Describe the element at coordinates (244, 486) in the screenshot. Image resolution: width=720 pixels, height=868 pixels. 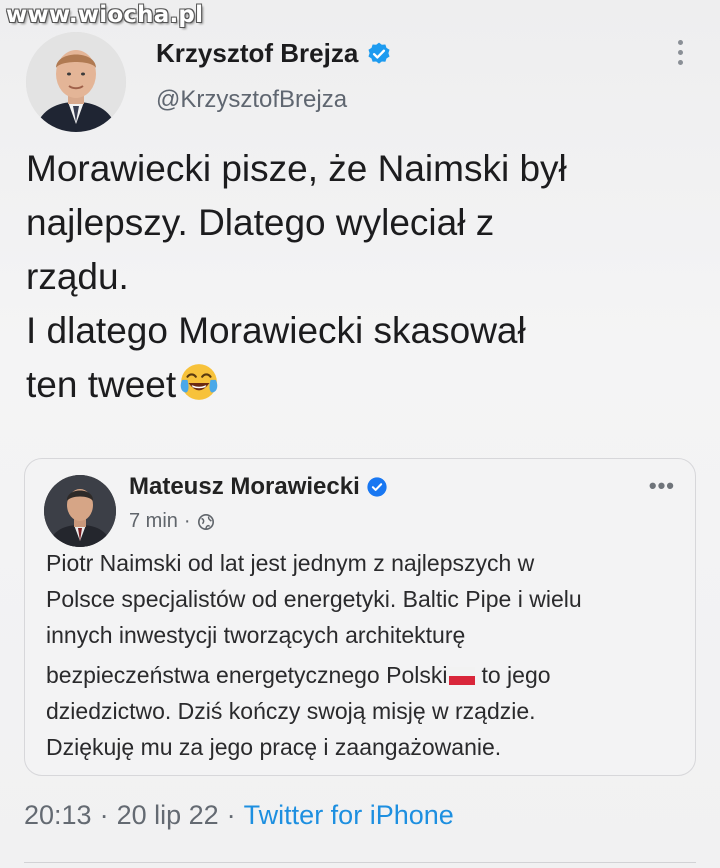
I see `quoted-author-name-label: Mateusz Morawiecki` at that location.